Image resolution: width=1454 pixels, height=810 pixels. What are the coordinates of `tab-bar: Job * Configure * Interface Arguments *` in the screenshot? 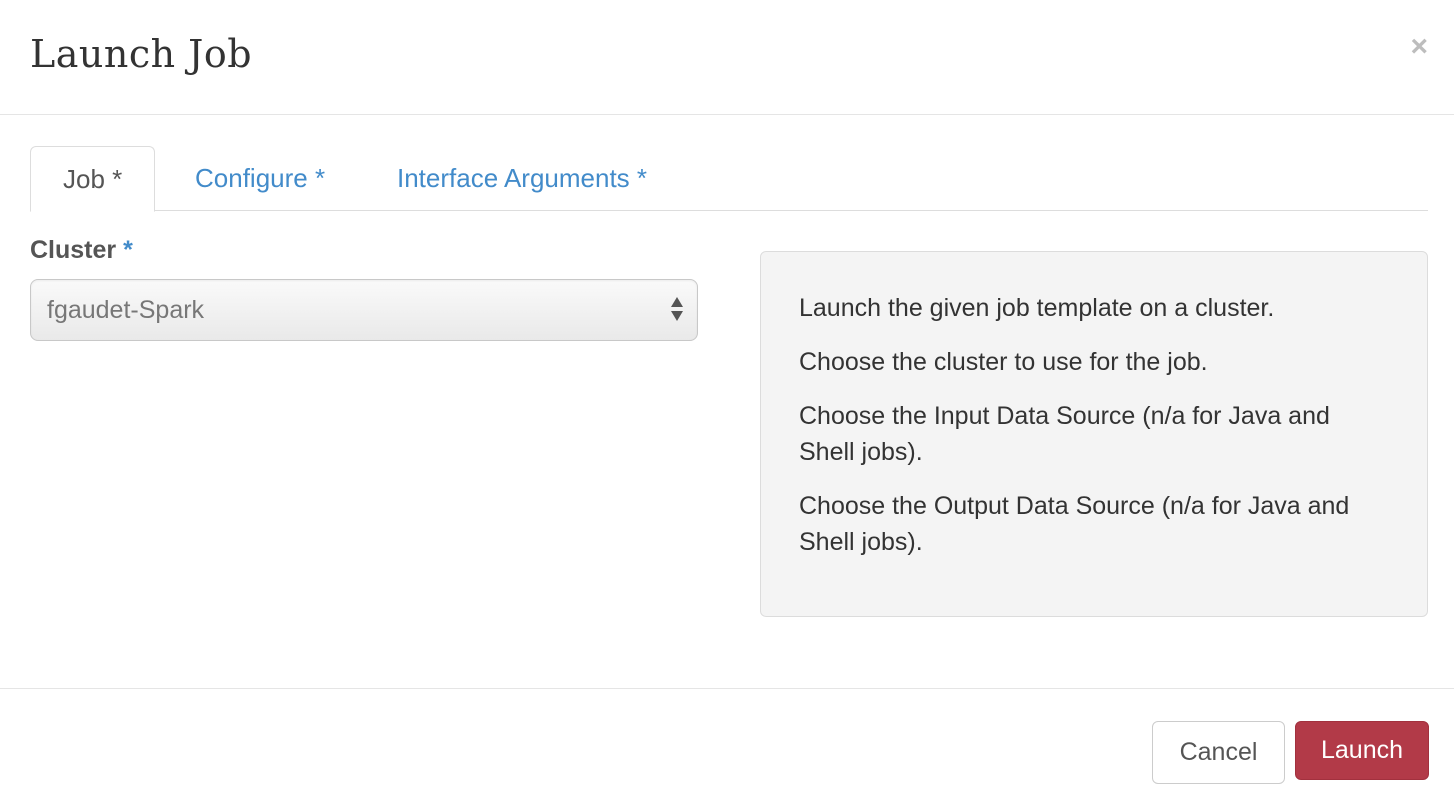 It's located at (729, 179).